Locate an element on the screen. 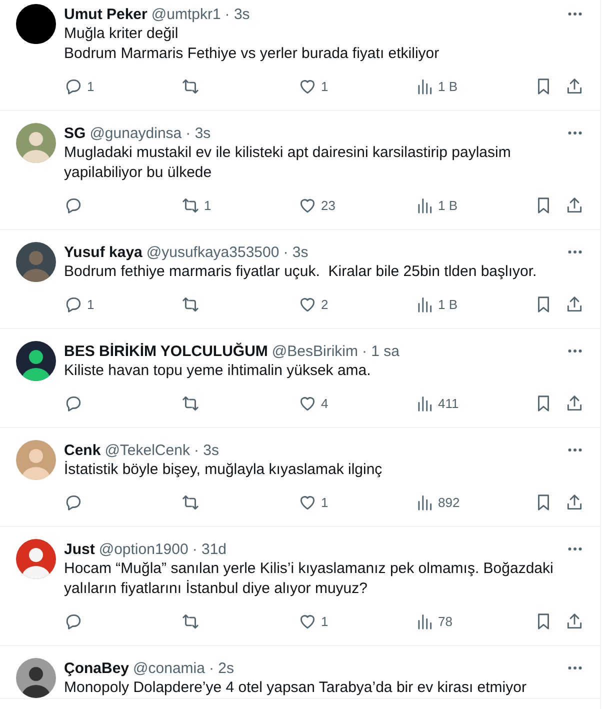 The height and width of the screenshot is (709, 608). tweet-text: İstatistik böyle bişey, muğlayla kıyaslamak ilginç is located at coordinates (224, 470).